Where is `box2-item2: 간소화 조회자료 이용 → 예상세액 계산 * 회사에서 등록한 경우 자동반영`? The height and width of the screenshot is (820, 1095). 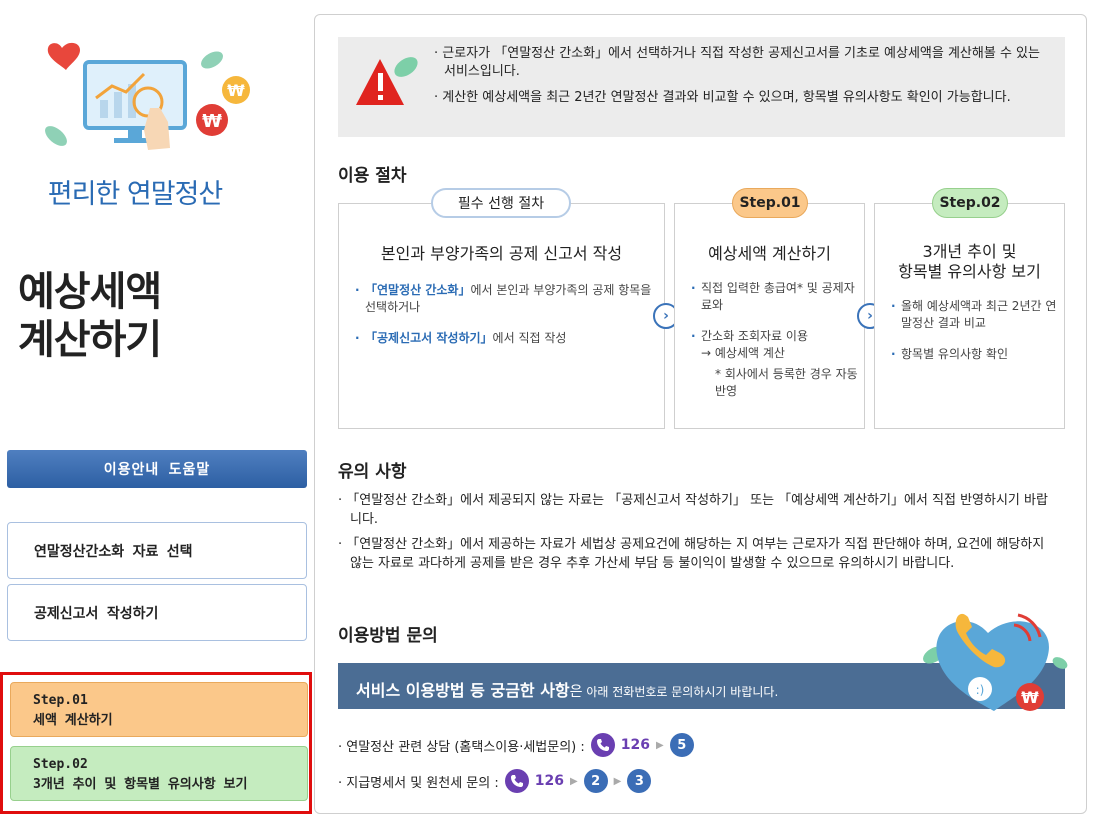 box2-item2: 간소화 조회자료 이용 → 예상세액 계산 * 회사에서 등록한 경우 자동반영 is located at coordinates (775, 364).